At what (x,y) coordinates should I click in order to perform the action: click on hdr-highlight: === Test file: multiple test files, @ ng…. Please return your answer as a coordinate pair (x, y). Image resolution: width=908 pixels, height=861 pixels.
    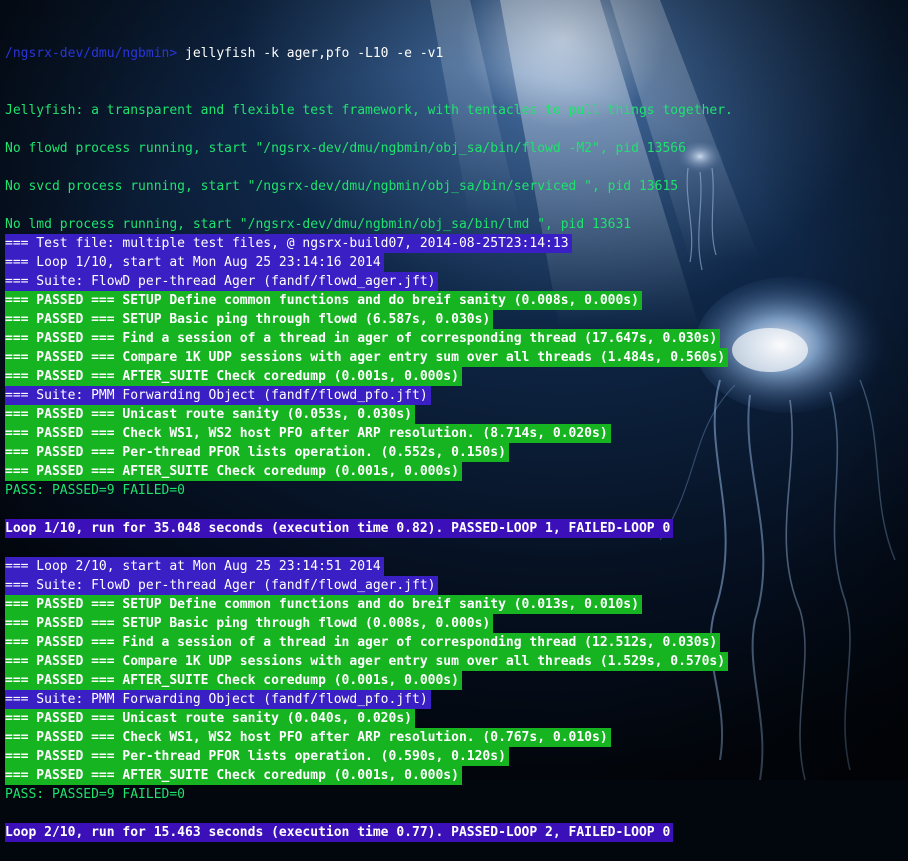
    Looking at the image, I should click on (288, 243).